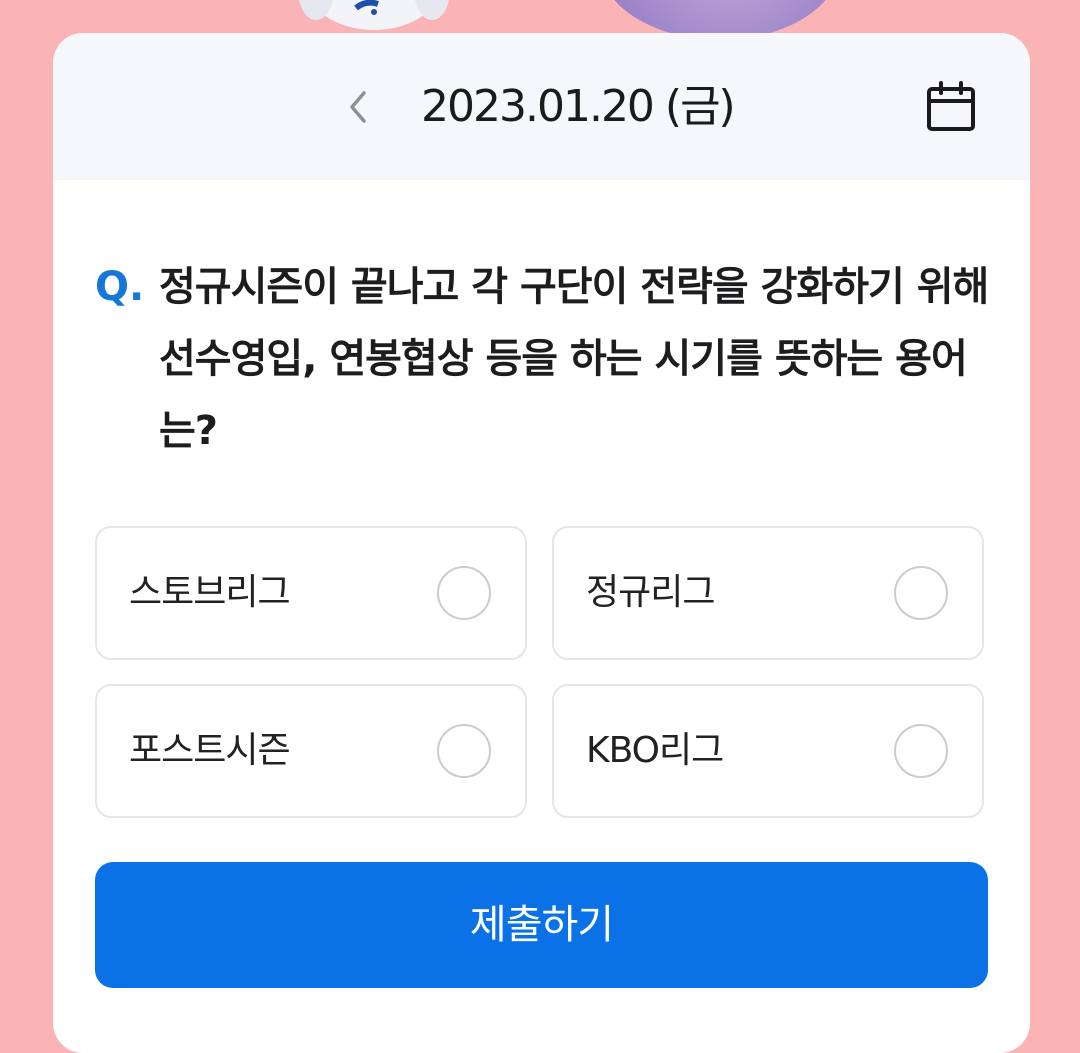  What do you see at coordinates (650, 592) in the screenshot?
I see `option-label: 정규리그` at bounding box center [650, 592].